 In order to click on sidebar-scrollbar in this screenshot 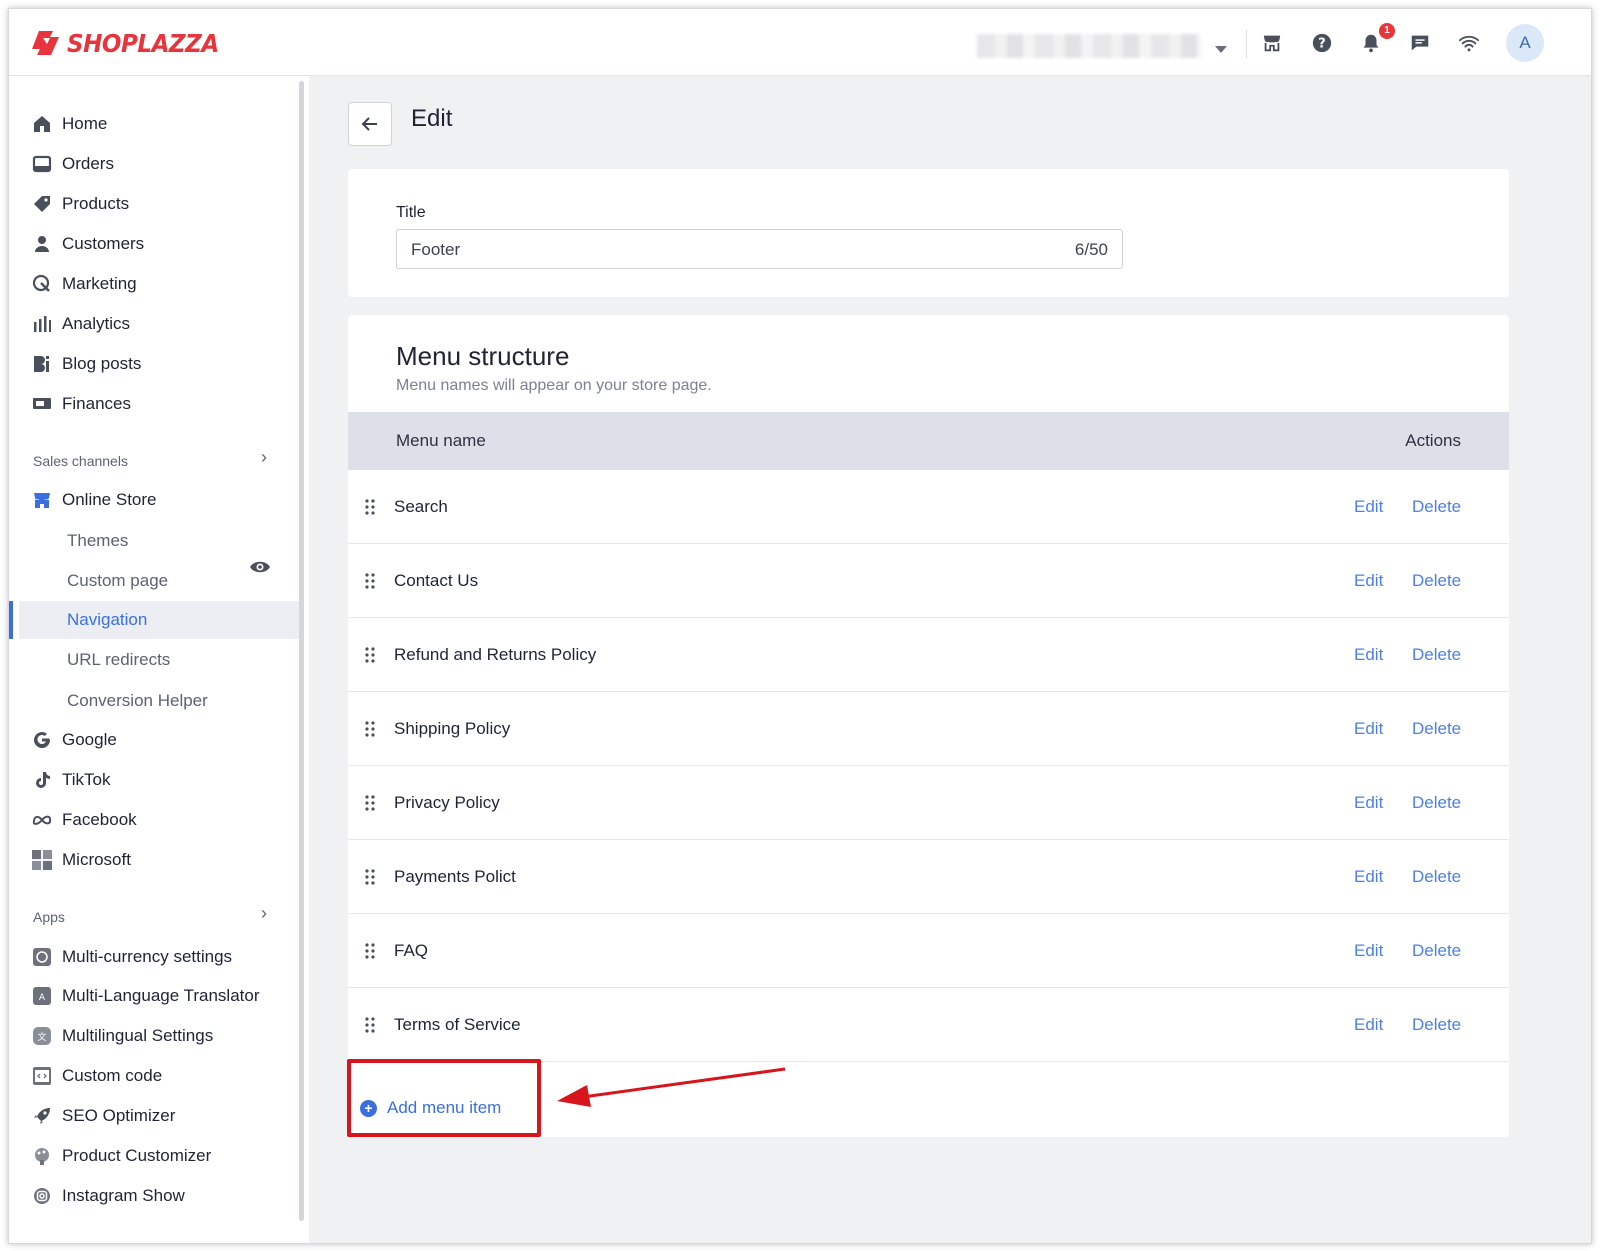, I will do `click(301, 651)`.